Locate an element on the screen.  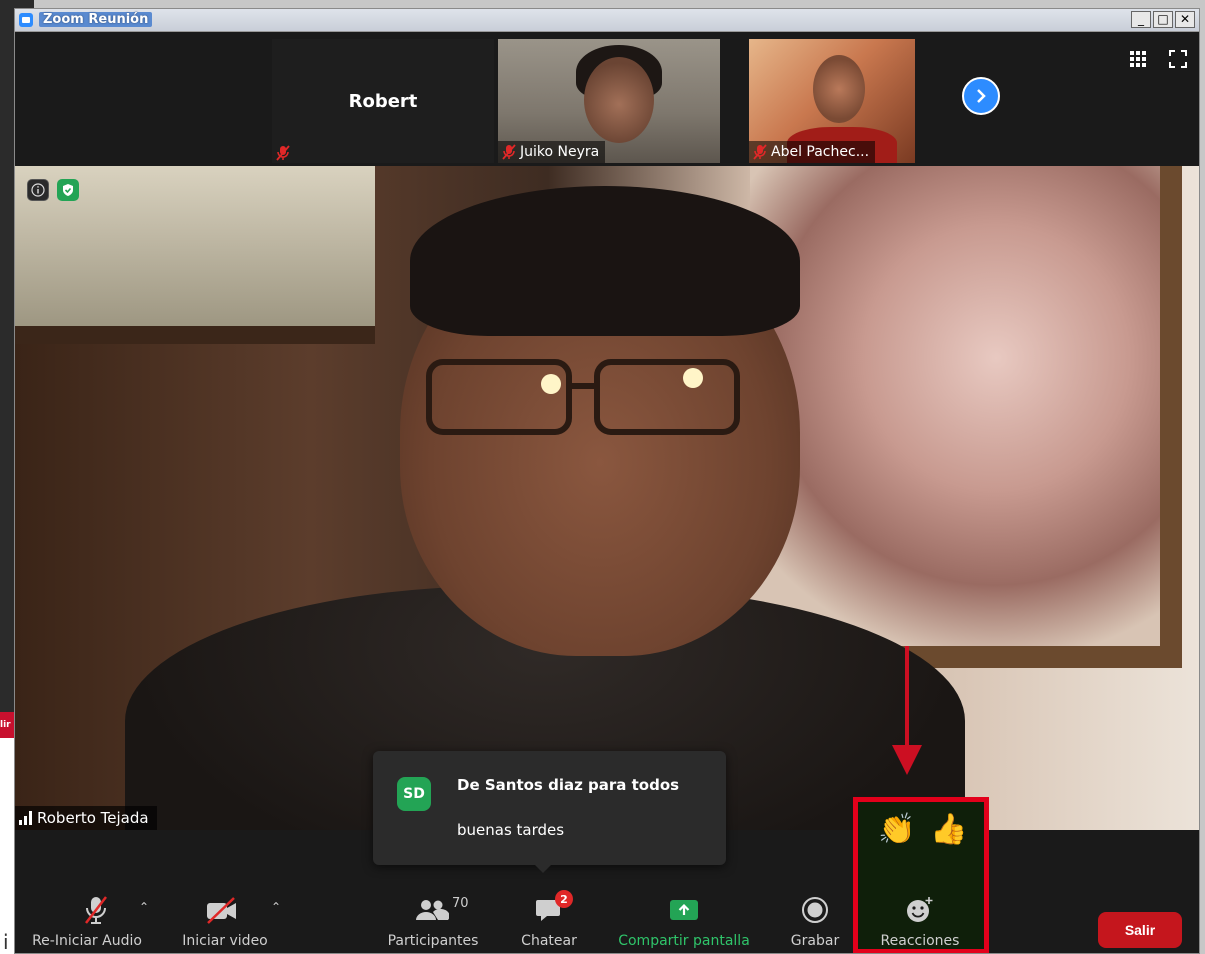
participants-icon is located at coordinates (432, 910).